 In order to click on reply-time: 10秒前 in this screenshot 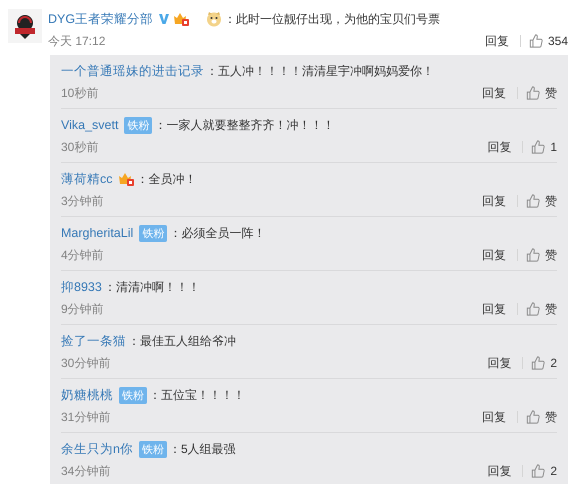, I will do `click(79, 93)`.